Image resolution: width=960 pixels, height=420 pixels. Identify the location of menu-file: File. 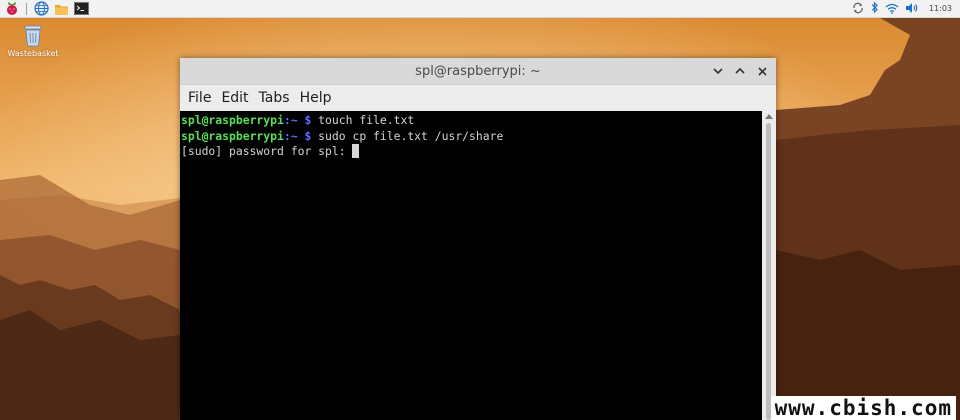
(199, 98).